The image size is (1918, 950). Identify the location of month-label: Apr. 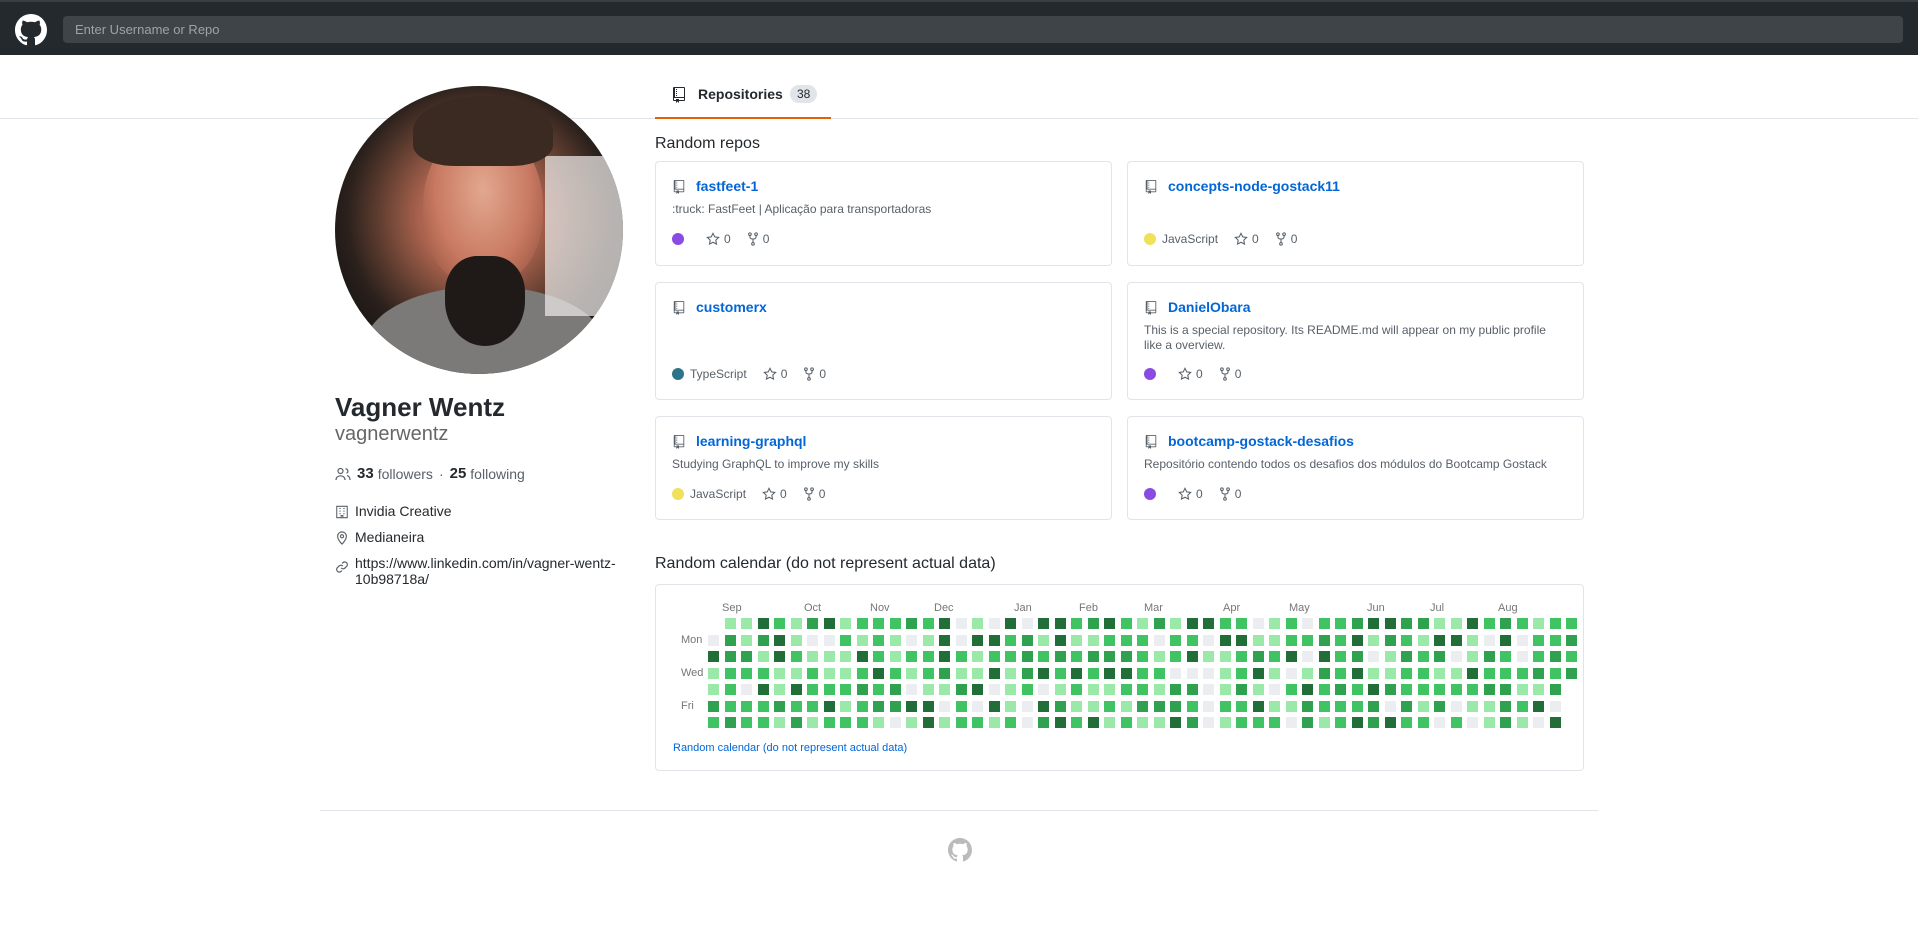
(1232, 608).